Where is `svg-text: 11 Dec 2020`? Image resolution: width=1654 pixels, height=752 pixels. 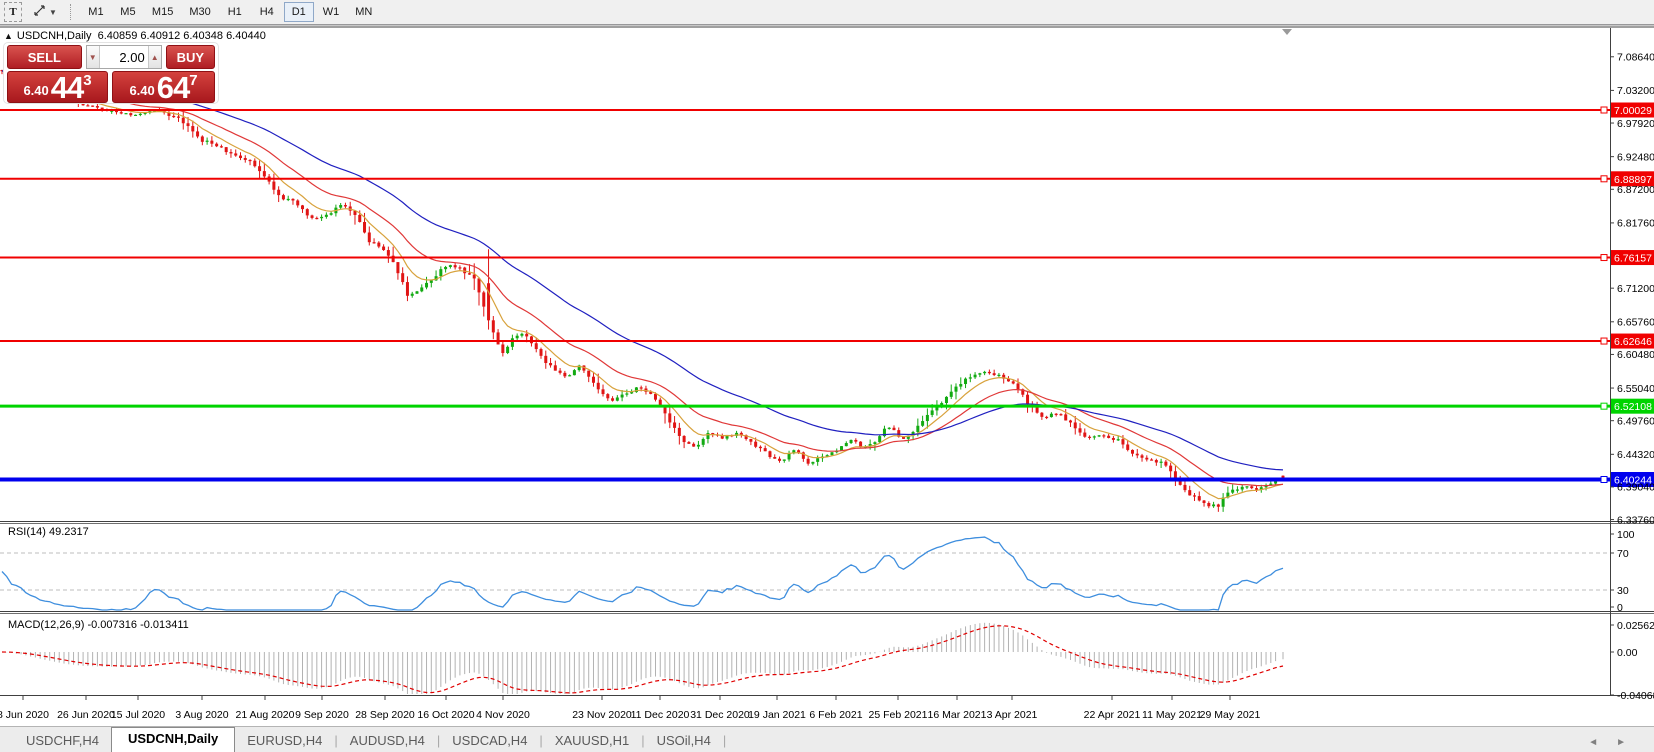 svg-text: 11 Dec 2020 is located at coordinates (660, 715).